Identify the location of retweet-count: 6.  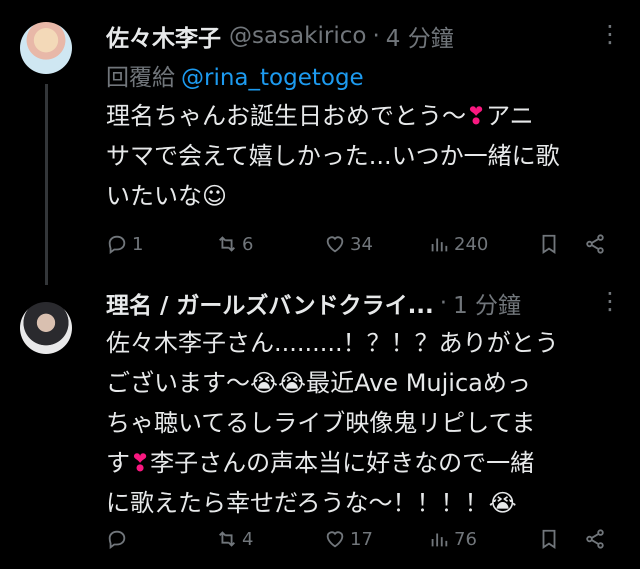
(248, 244).